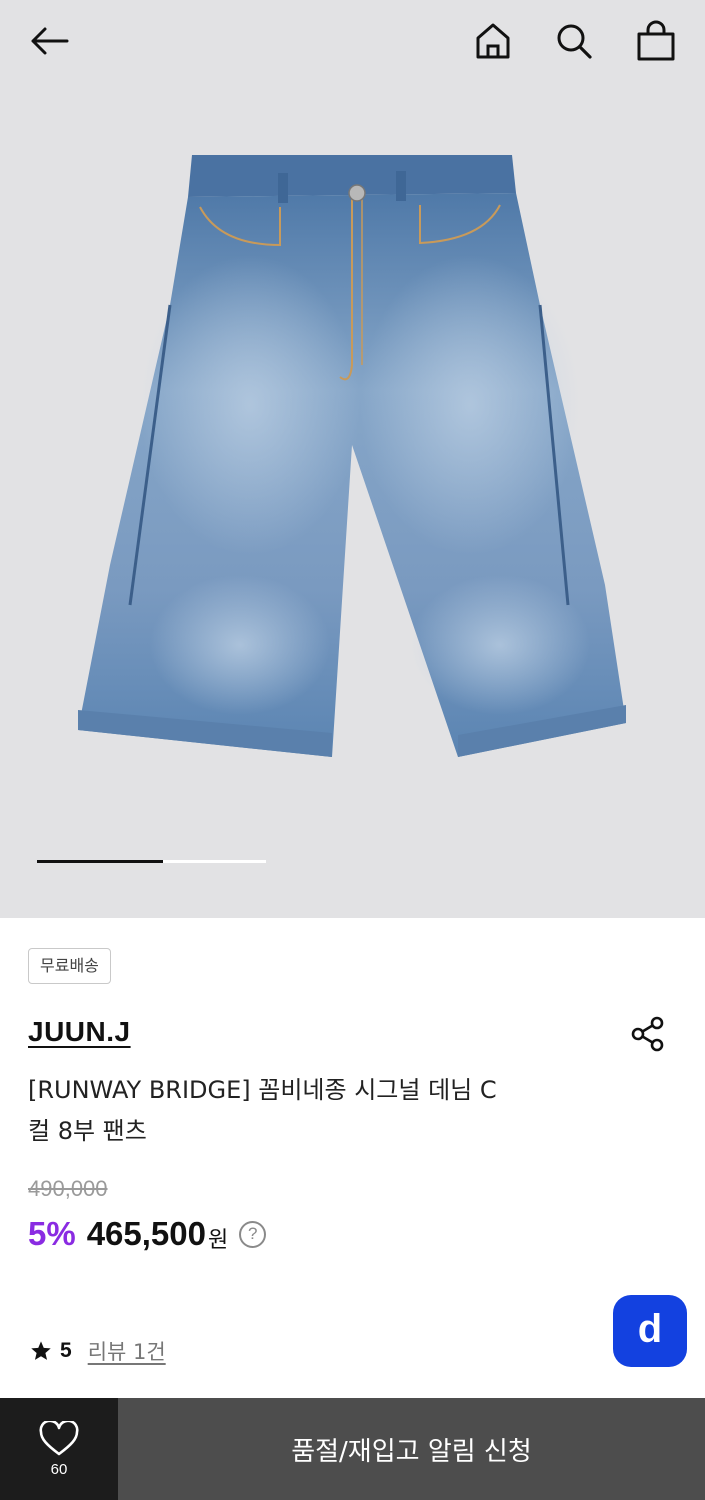  Describe the element at coordinates (68, 1188) in the screenshot. I see `original-price: 490,000` at that location.